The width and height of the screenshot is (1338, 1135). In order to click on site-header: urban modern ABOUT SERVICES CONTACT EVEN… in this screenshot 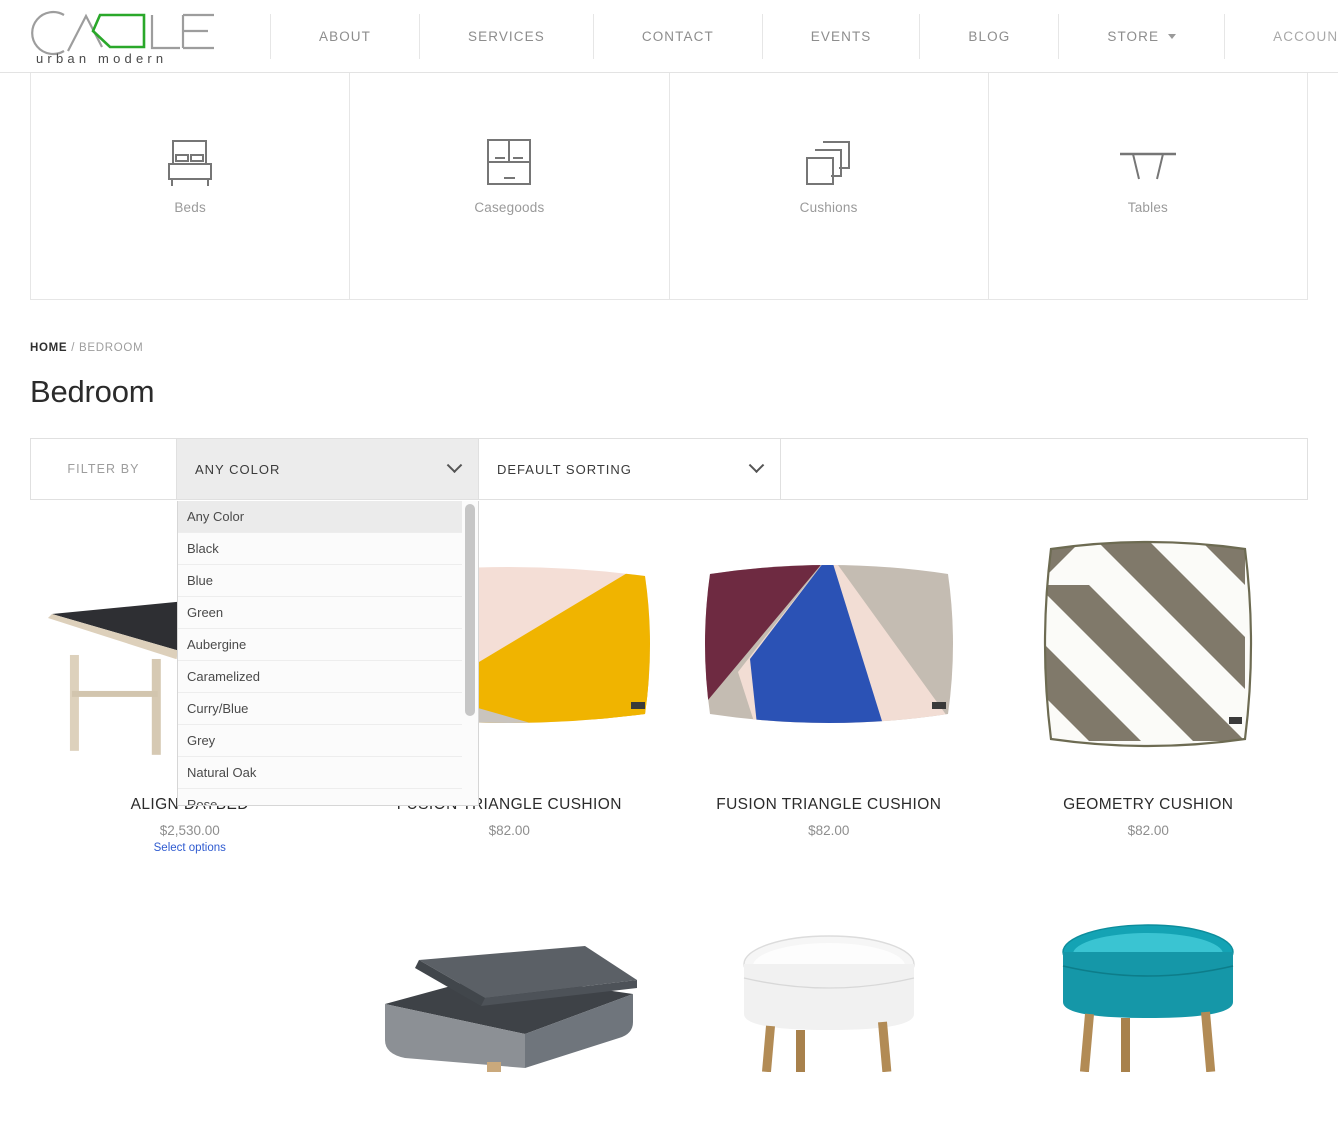, I will do `click(669, 36)`.